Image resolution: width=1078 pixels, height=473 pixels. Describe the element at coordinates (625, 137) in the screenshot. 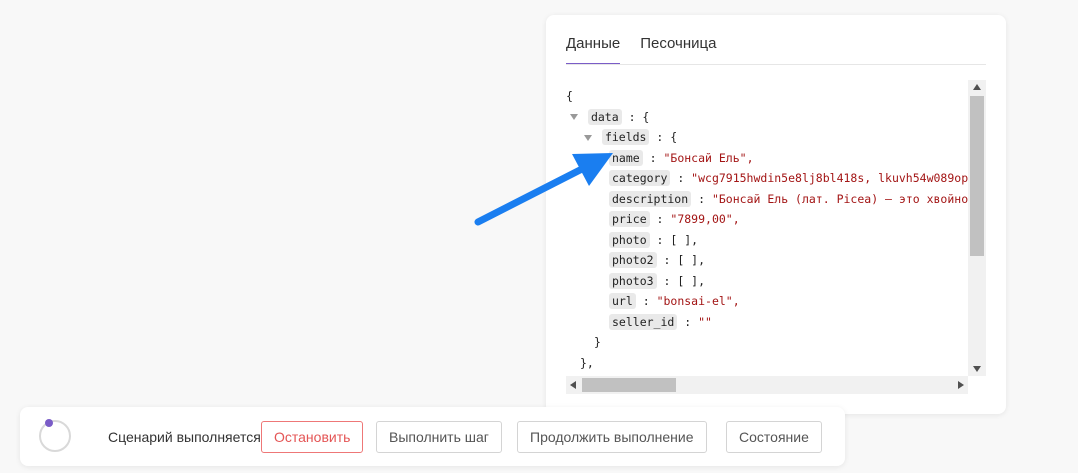

I see `json-key-fields: fields` at that location.